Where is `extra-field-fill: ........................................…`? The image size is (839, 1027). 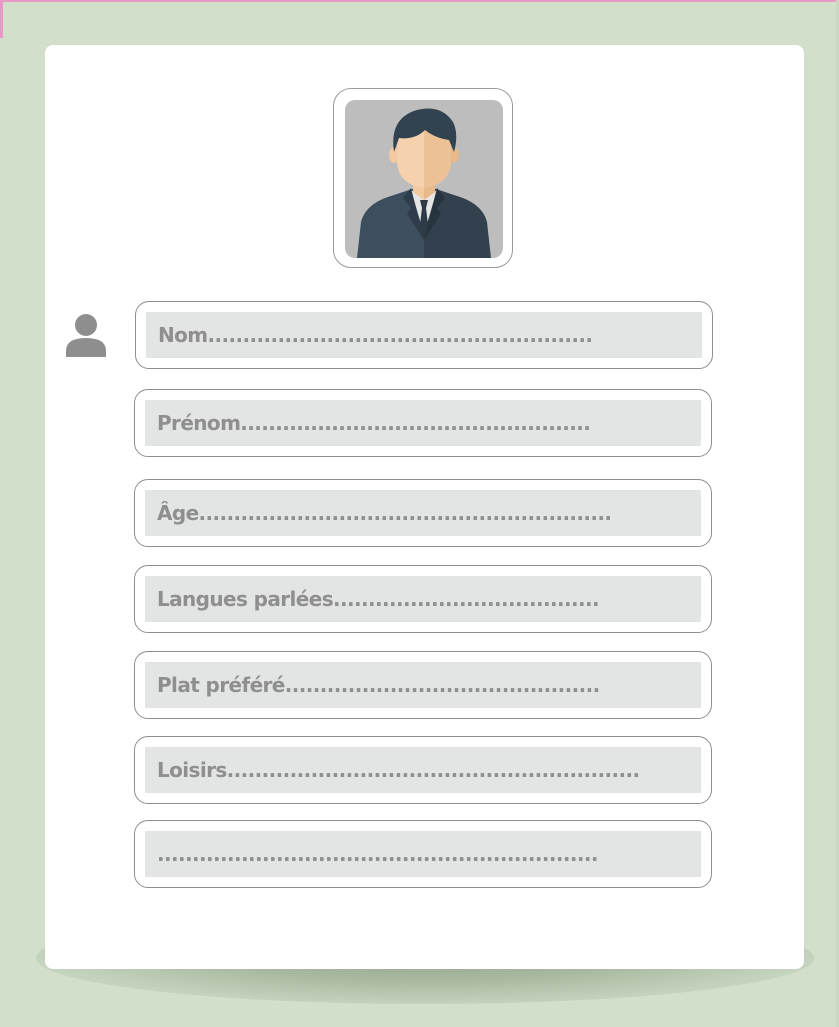 extra-field-fill: ........................................… is located at coordinates (423, 854).